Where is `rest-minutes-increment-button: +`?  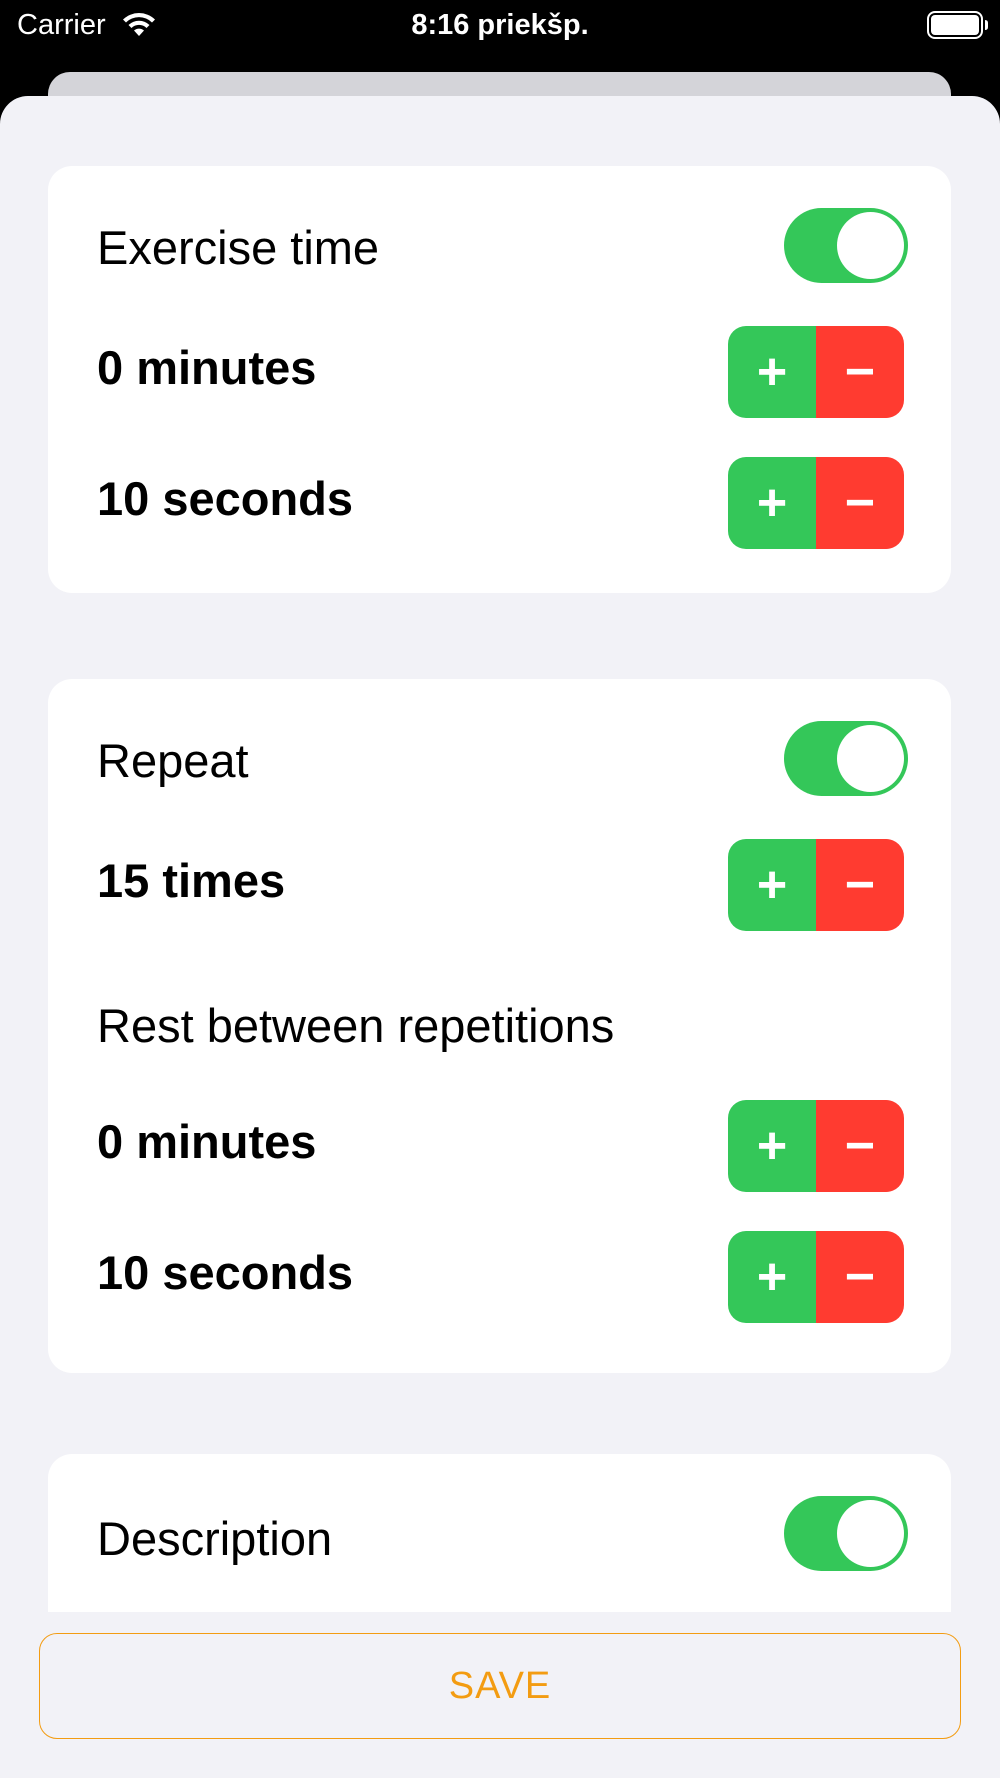 rest-minutes-increment-button: + is located at coordinates (772, 1146).